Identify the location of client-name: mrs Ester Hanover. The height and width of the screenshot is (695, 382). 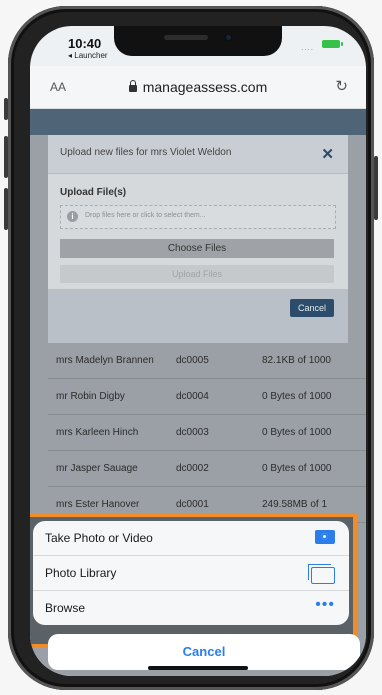
(98, 504).